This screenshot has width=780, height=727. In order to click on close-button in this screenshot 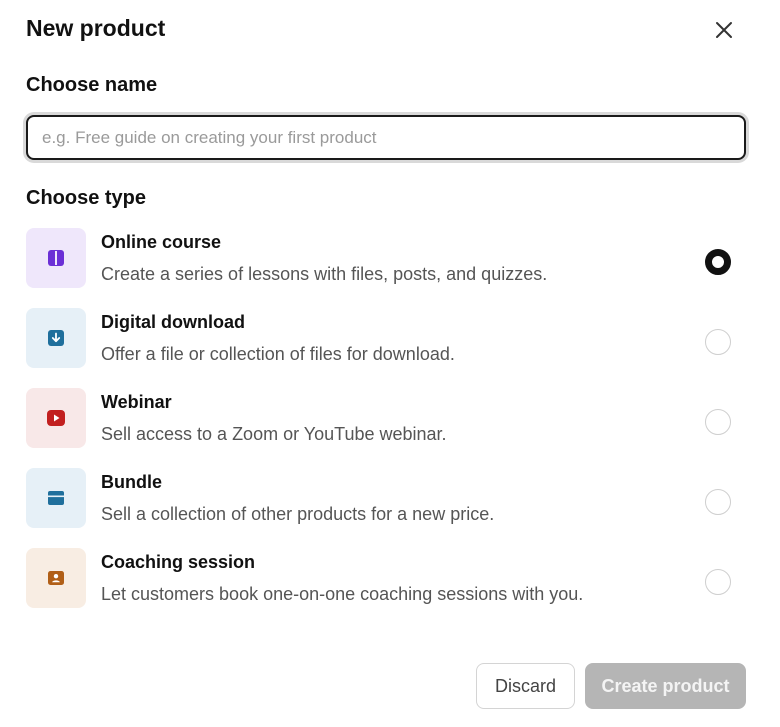, I will do `click(724, 30)`.